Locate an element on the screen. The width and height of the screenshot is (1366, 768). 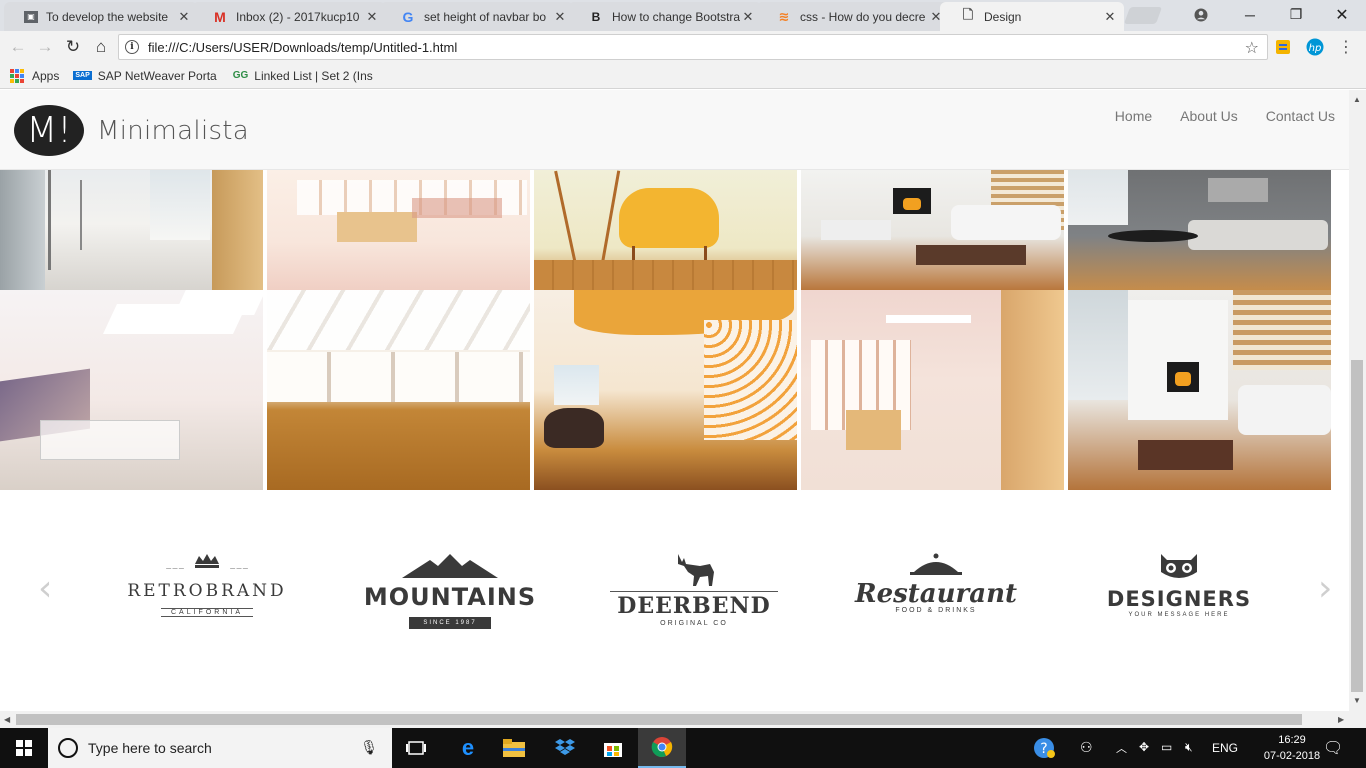
chevron-left-icon: ‹ is located at coordinates (45, 588).